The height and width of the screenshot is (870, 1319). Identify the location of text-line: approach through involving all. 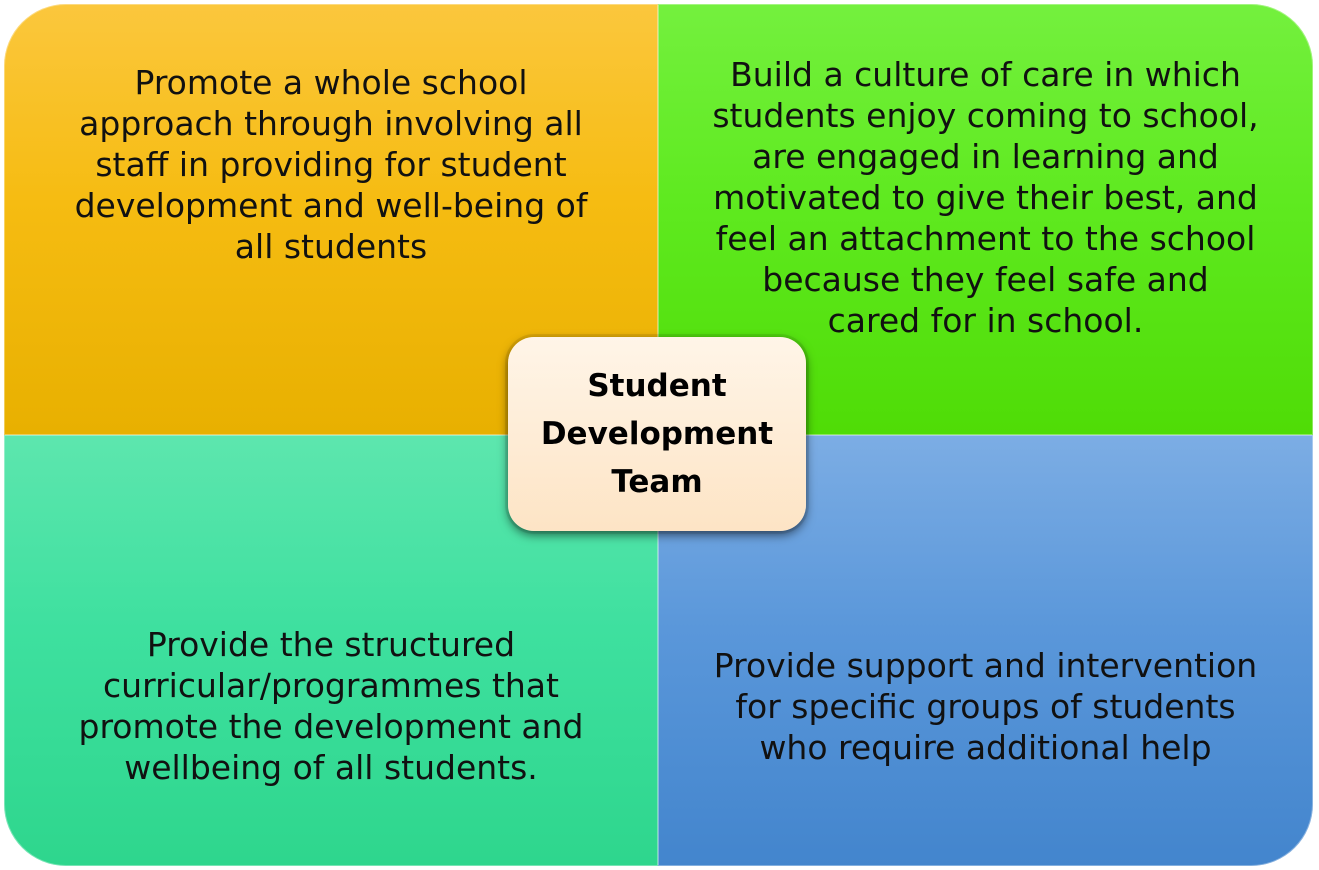
(331, 123).